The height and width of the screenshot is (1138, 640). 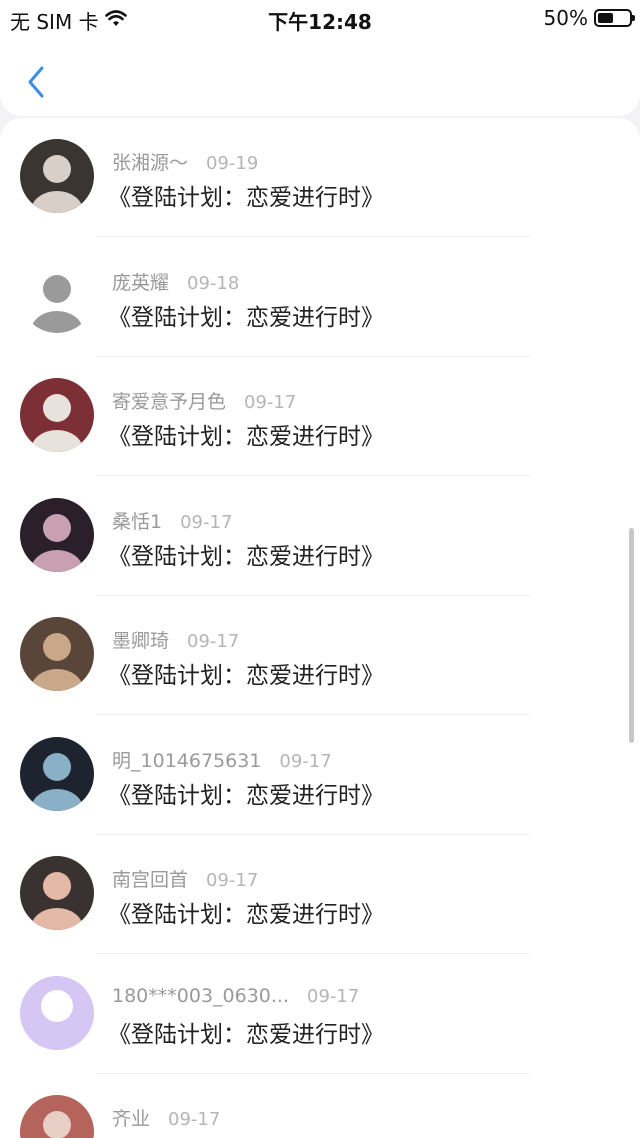 I want to click on item-meta: 寄爱意予月色 09-17, so click(x=204, y=400).